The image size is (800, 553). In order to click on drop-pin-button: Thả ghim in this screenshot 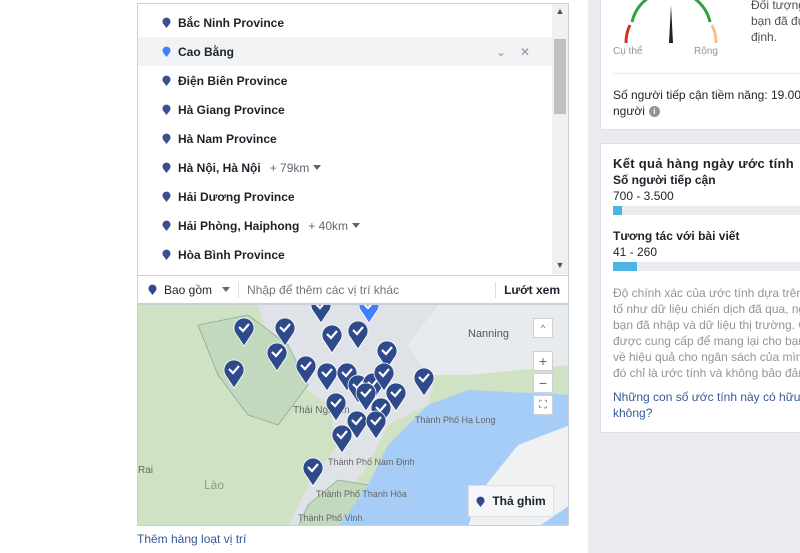, I will do `click(511, 501)`.